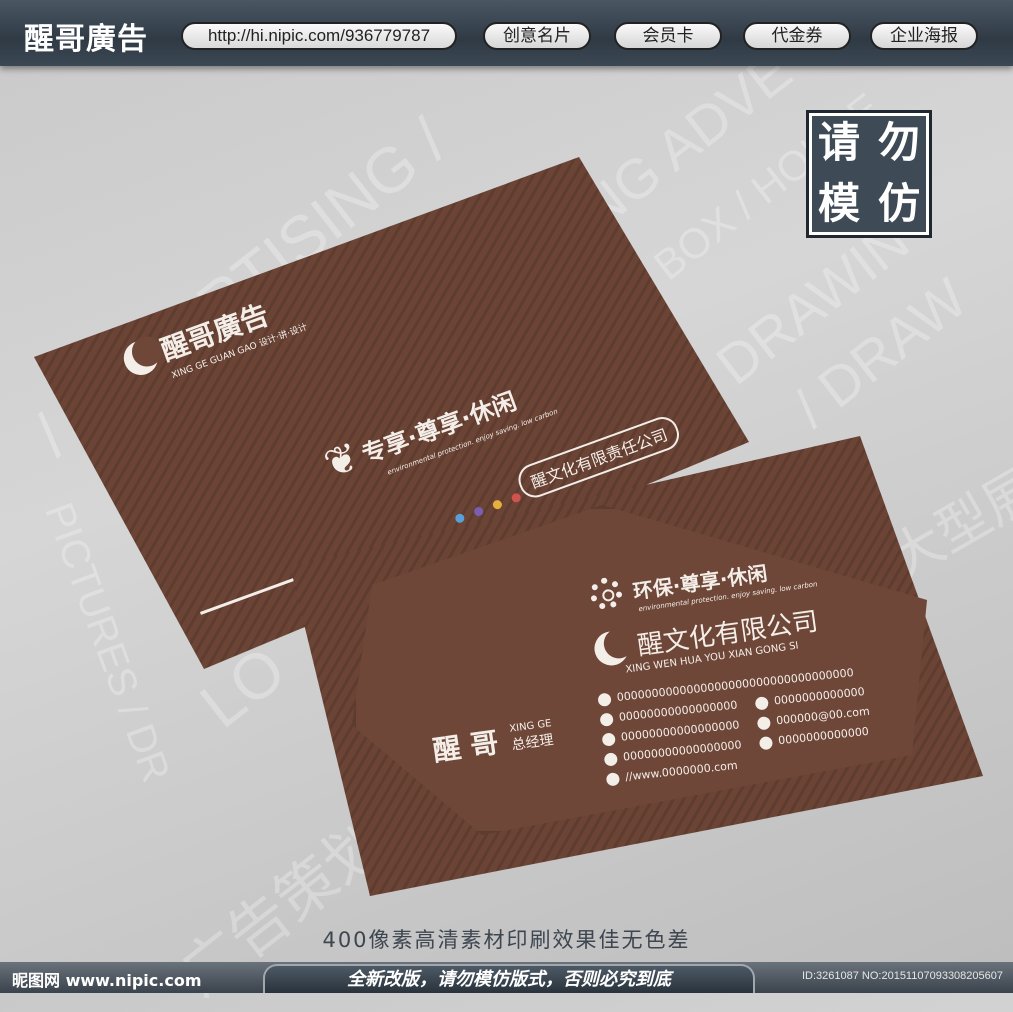 Image resolution: width=1013 pixels, height=1012 pixels. I want to click on nav-enterprise-poster: 企业海报, so click(924, 36).